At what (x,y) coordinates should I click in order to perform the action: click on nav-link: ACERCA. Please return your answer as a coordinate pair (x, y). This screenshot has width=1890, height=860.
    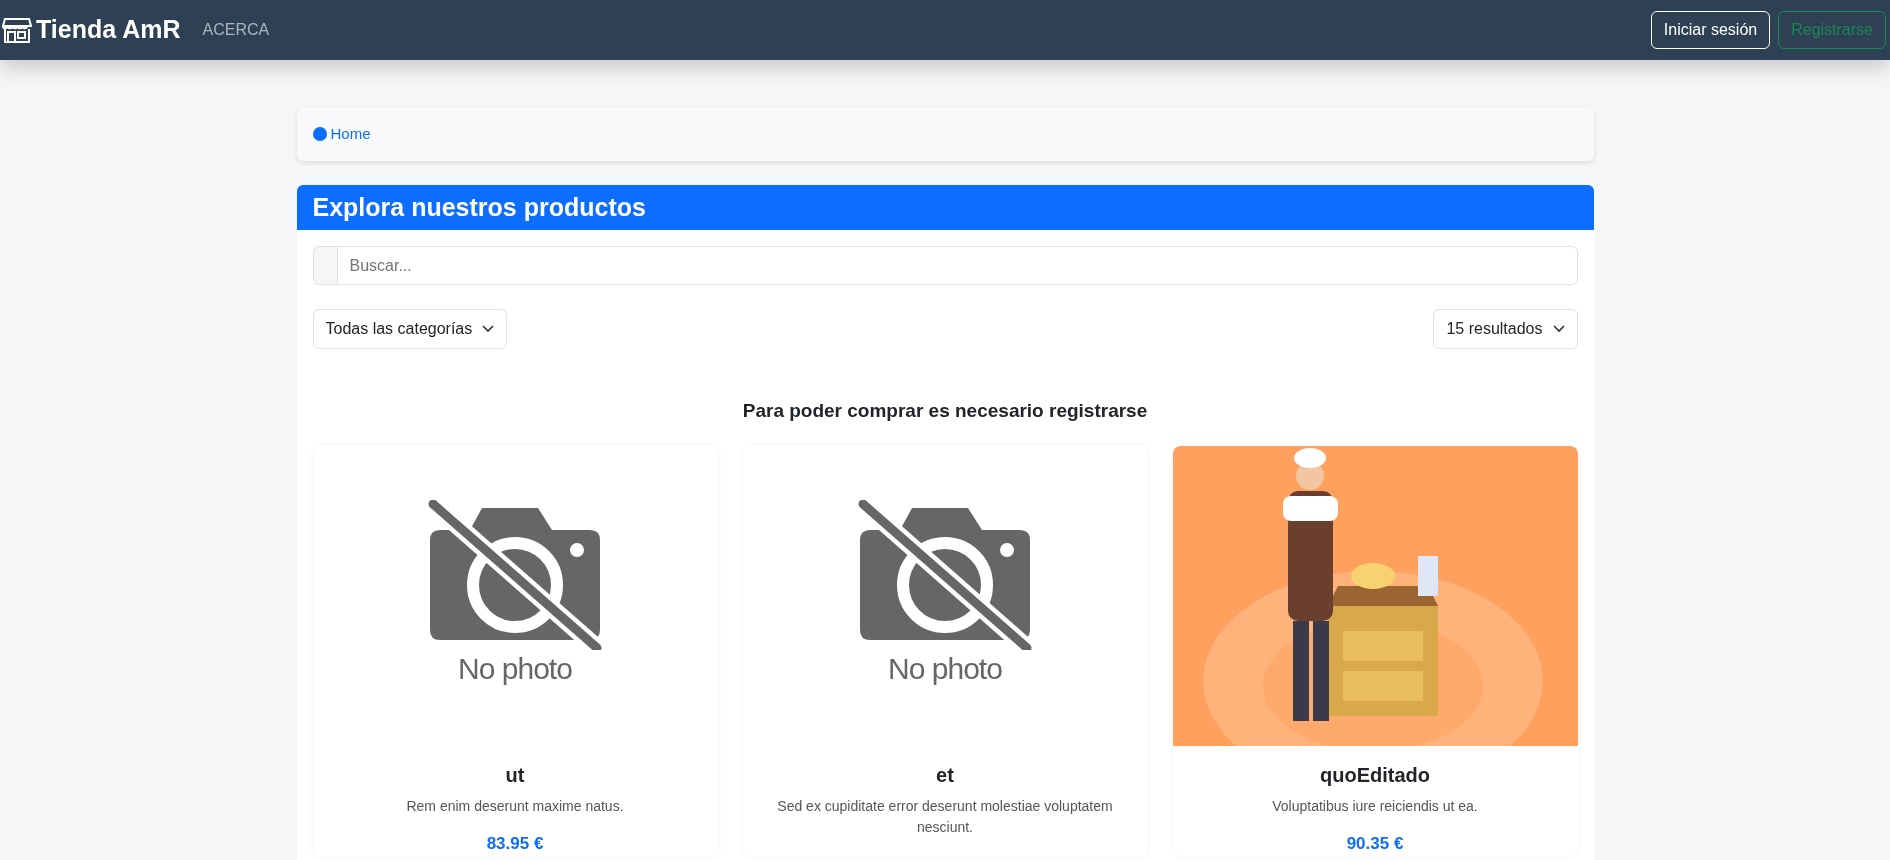
    Looking at the image, I should click on (236, 30).